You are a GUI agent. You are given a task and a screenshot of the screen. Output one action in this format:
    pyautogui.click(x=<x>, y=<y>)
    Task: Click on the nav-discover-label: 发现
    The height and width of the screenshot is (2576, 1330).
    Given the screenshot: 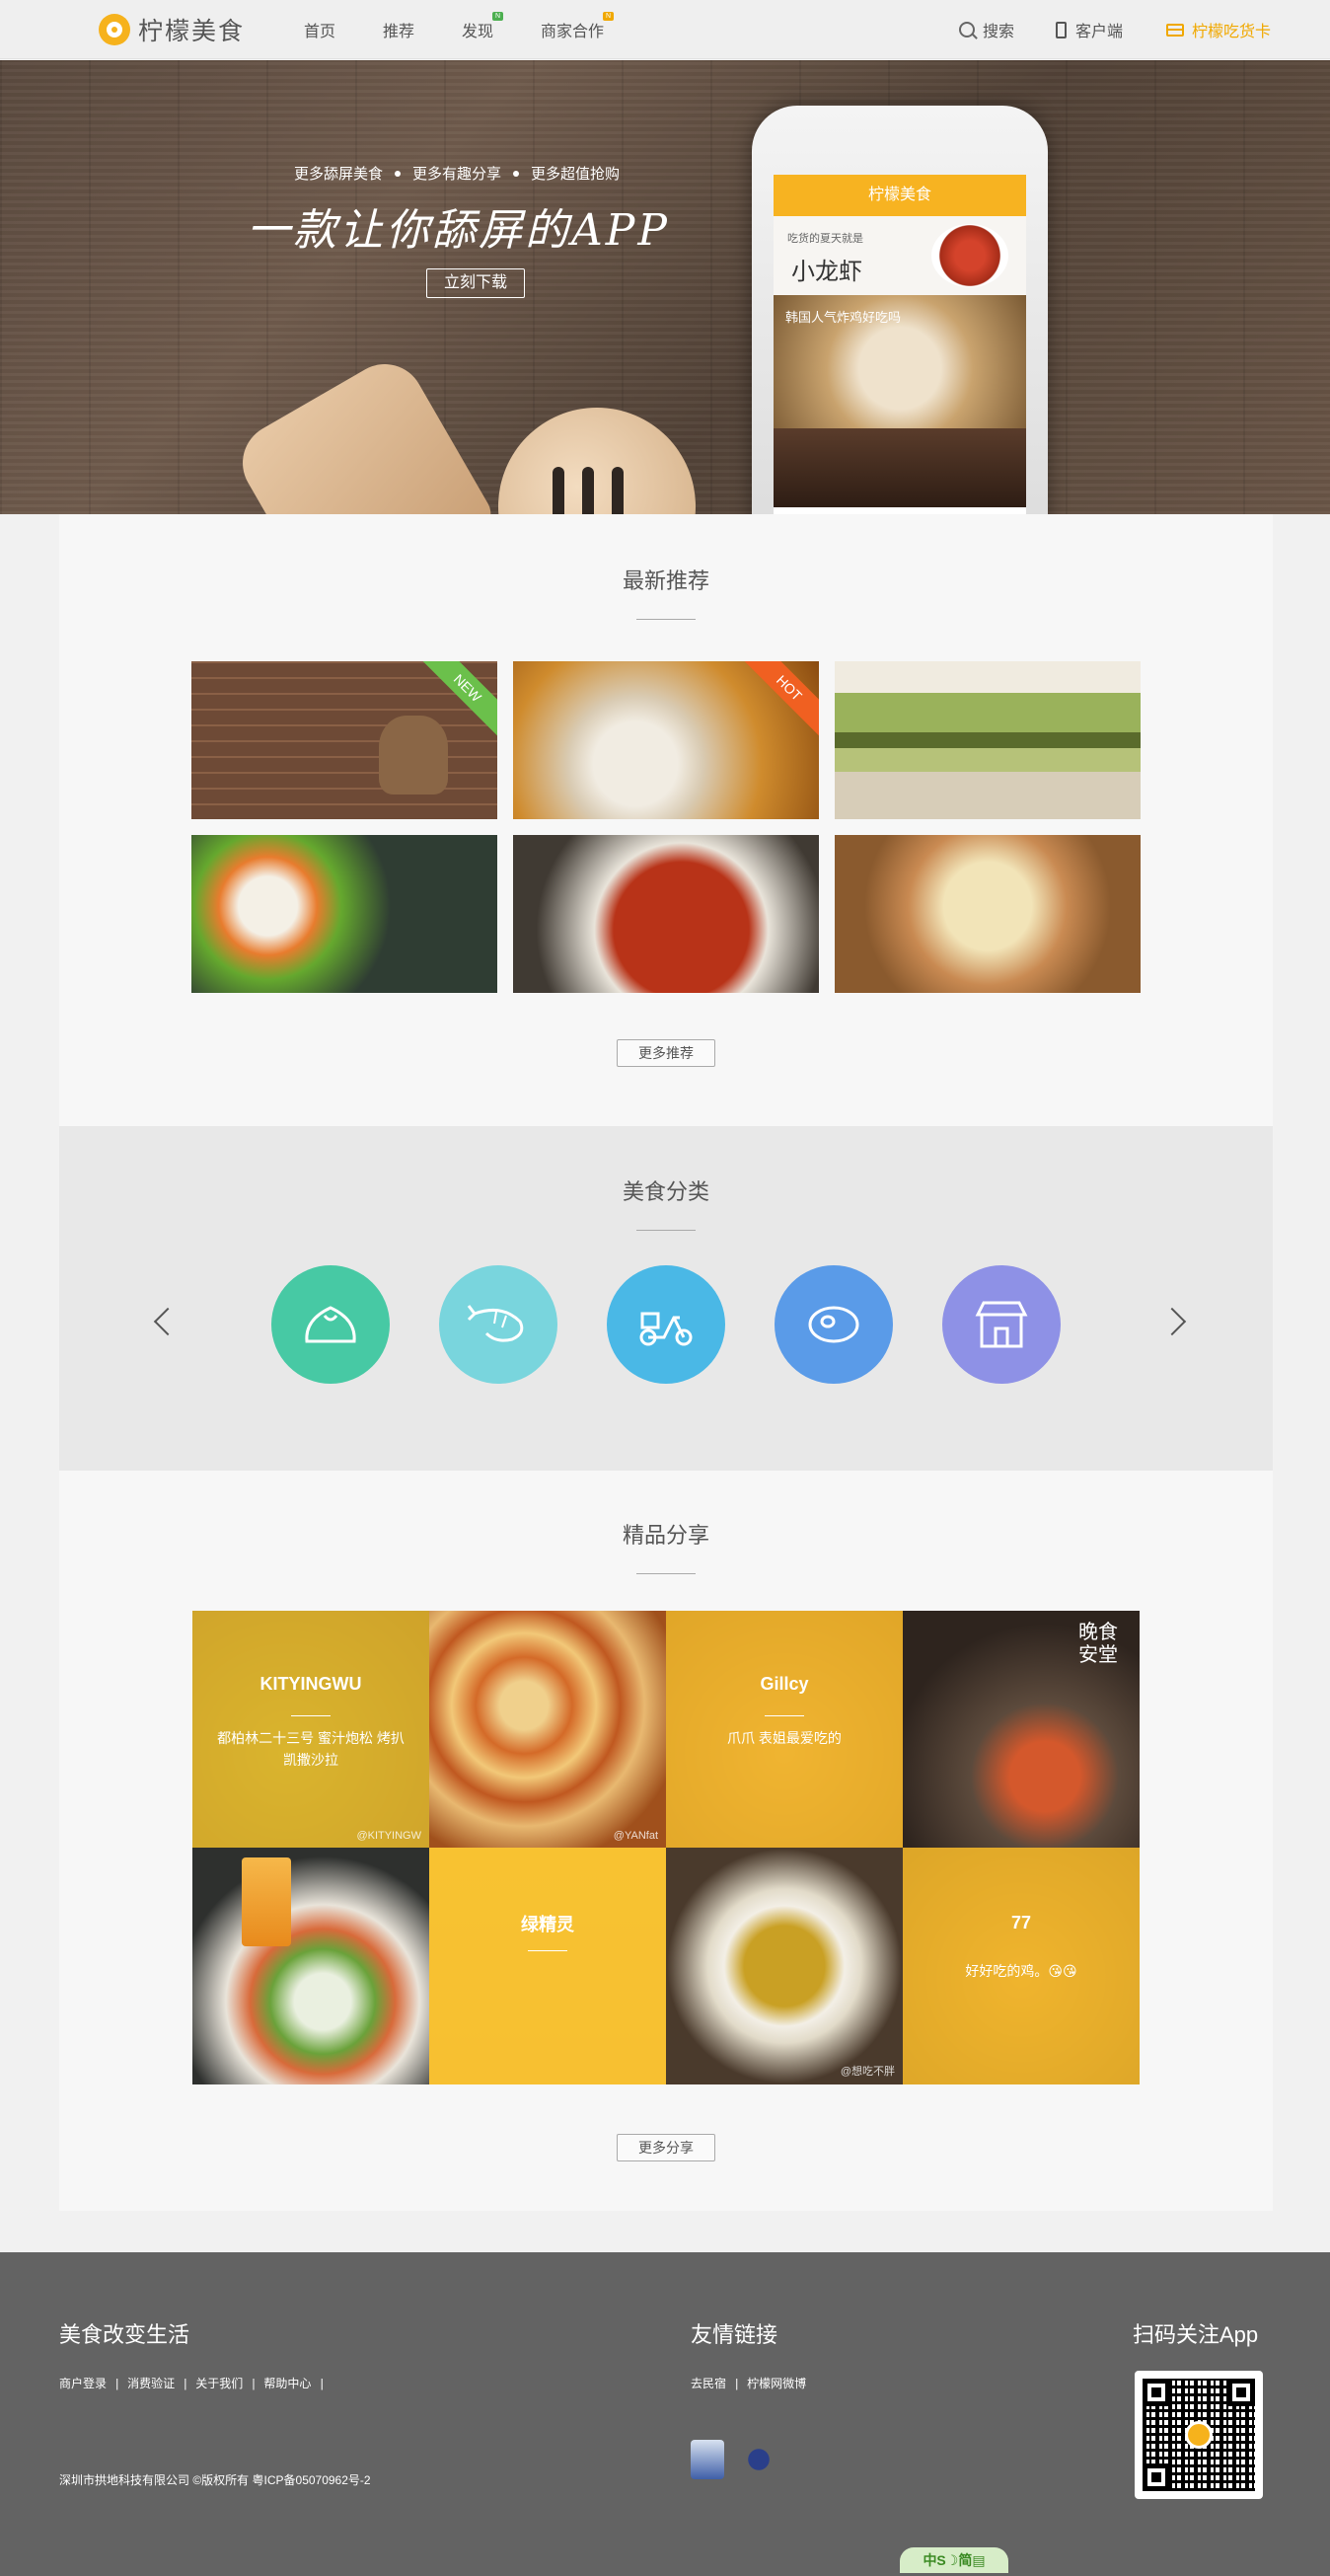 What is the action you would take?
    pyautogui.click(x=478, y=32)
    